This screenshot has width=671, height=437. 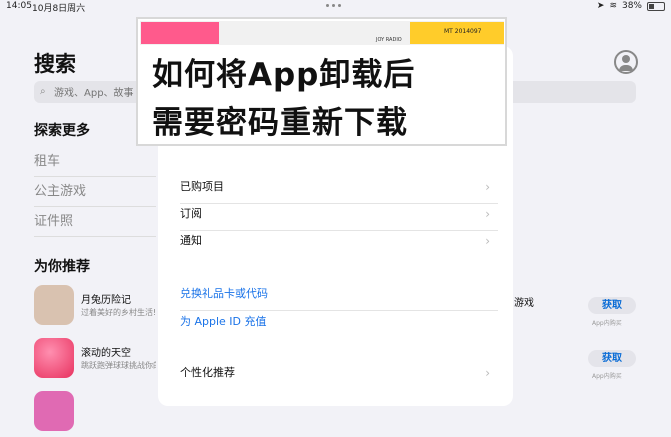 I want to click on app-name: 月兔历险记, so click(x=106, y=300).